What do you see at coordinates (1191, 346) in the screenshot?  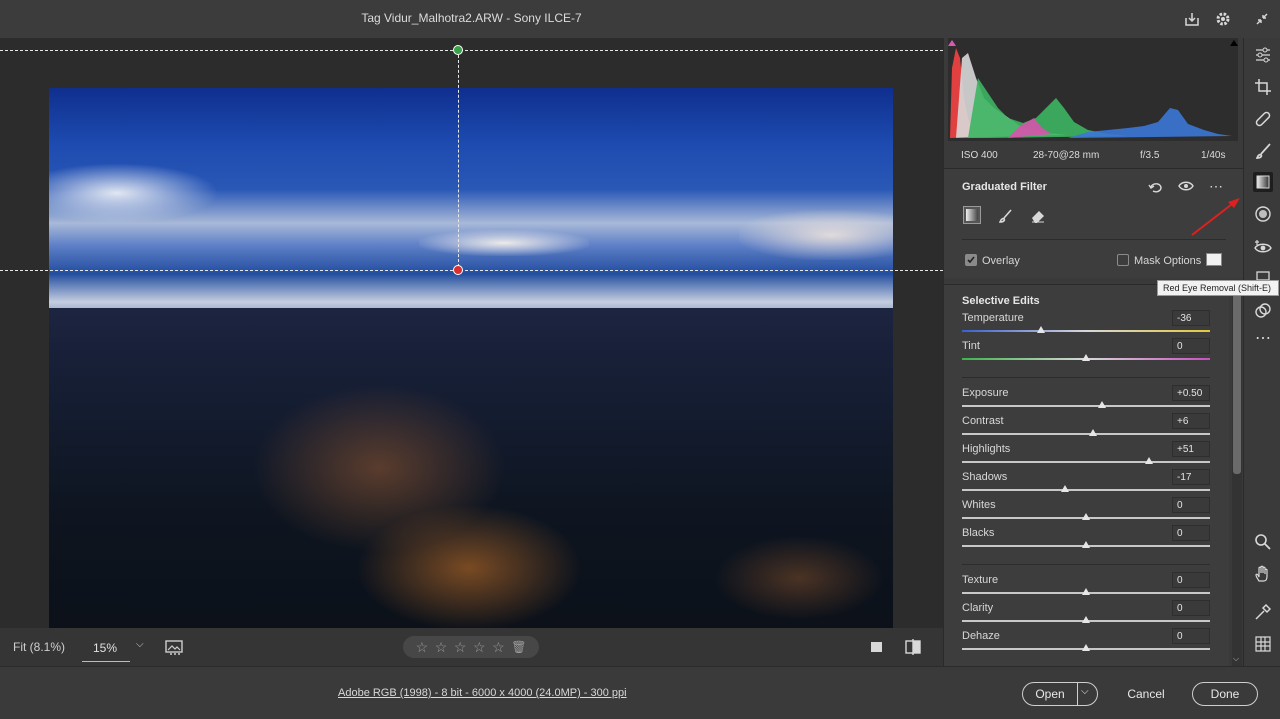 I see `tint-value-field: 0` at bounding box center [1191, 346].